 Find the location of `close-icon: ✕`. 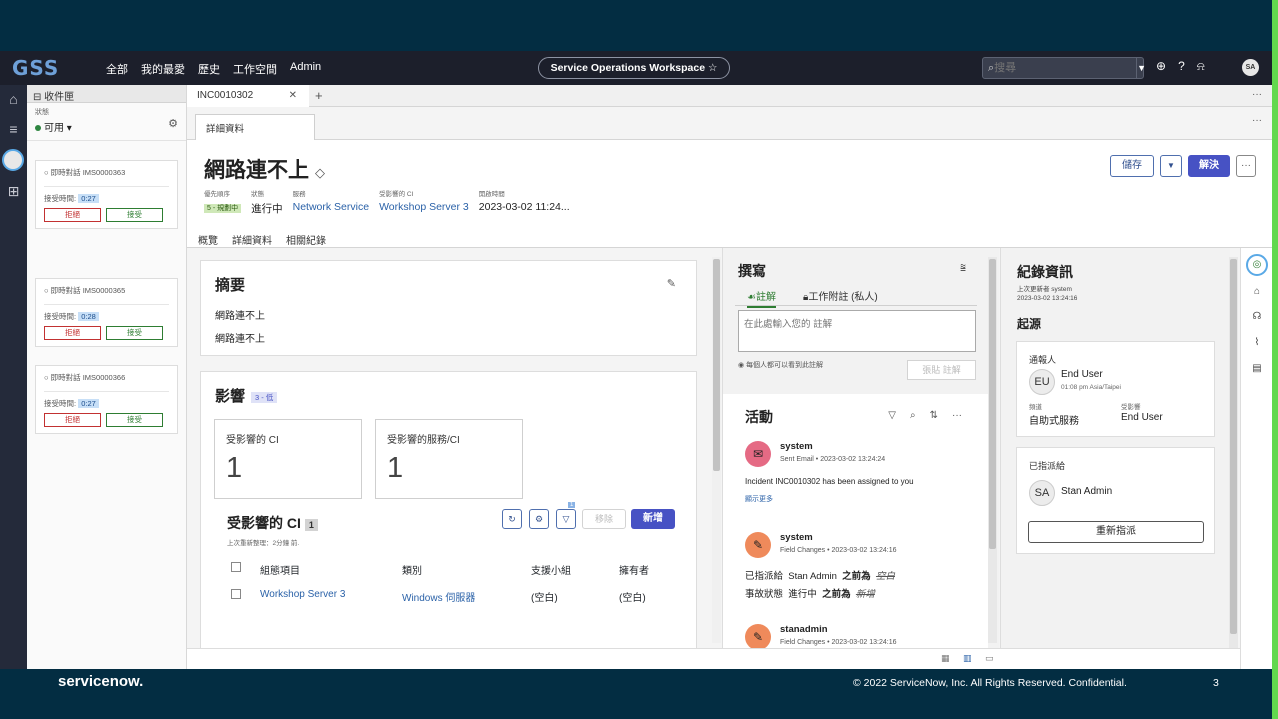

close-icon: ✕ is located at coordinates (293, 95).